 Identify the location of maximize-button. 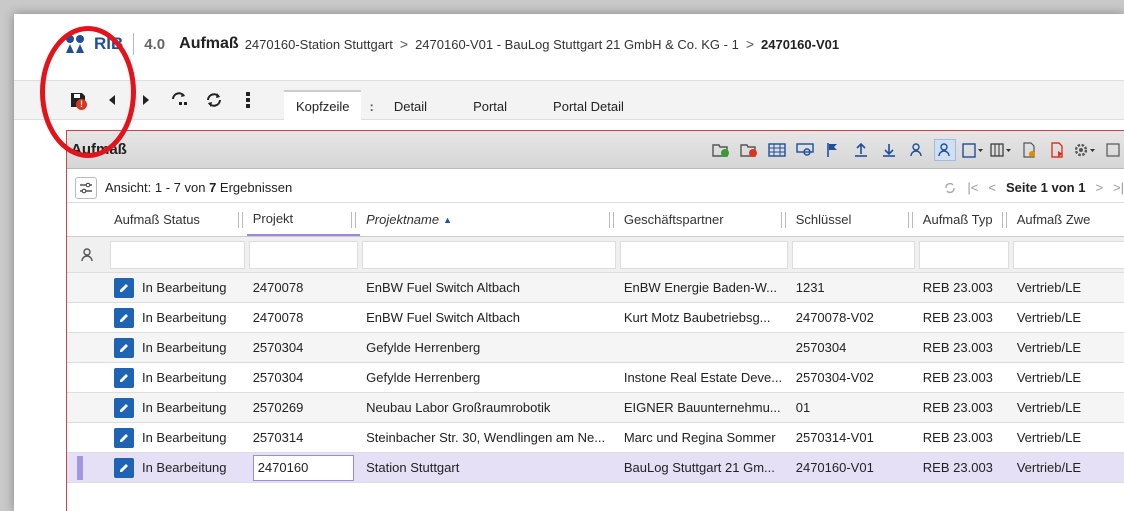
(1113, 150).